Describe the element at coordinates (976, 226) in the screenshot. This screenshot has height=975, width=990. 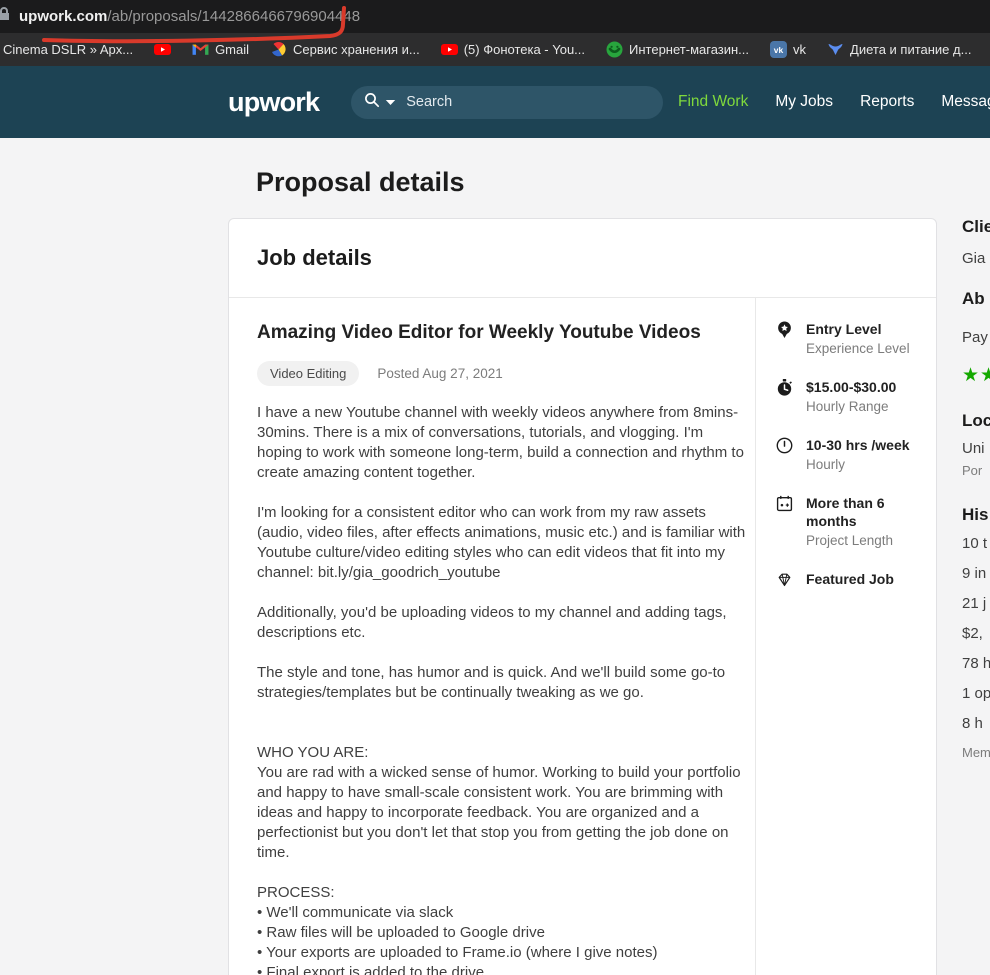
I see `rail-client-heading: Clie` at that location.